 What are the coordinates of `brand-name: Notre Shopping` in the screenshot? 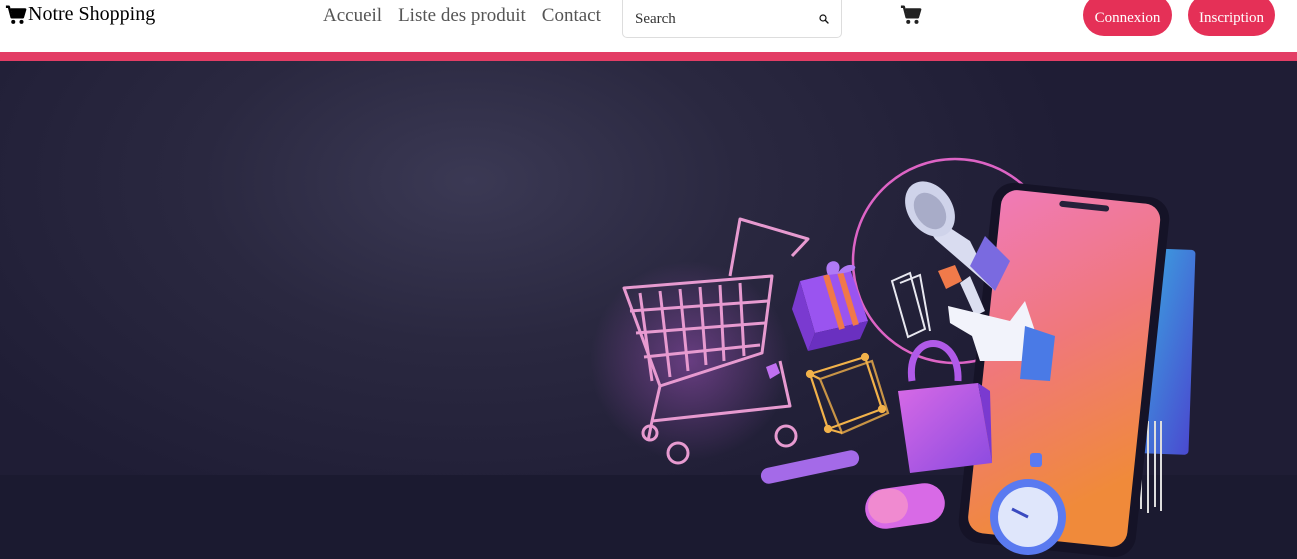 It's located at (92, 14).